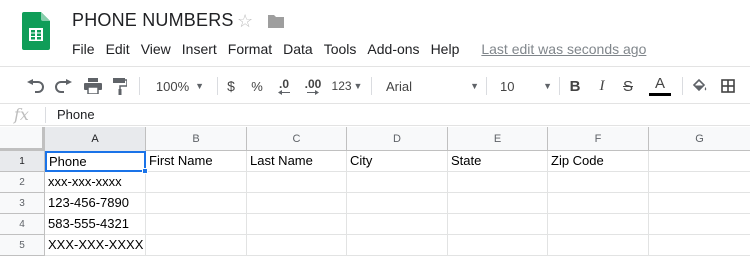 The height and width of the screenshot is (256, 750). I want to click on cell-f1: Zip Code, so click(598, 161).